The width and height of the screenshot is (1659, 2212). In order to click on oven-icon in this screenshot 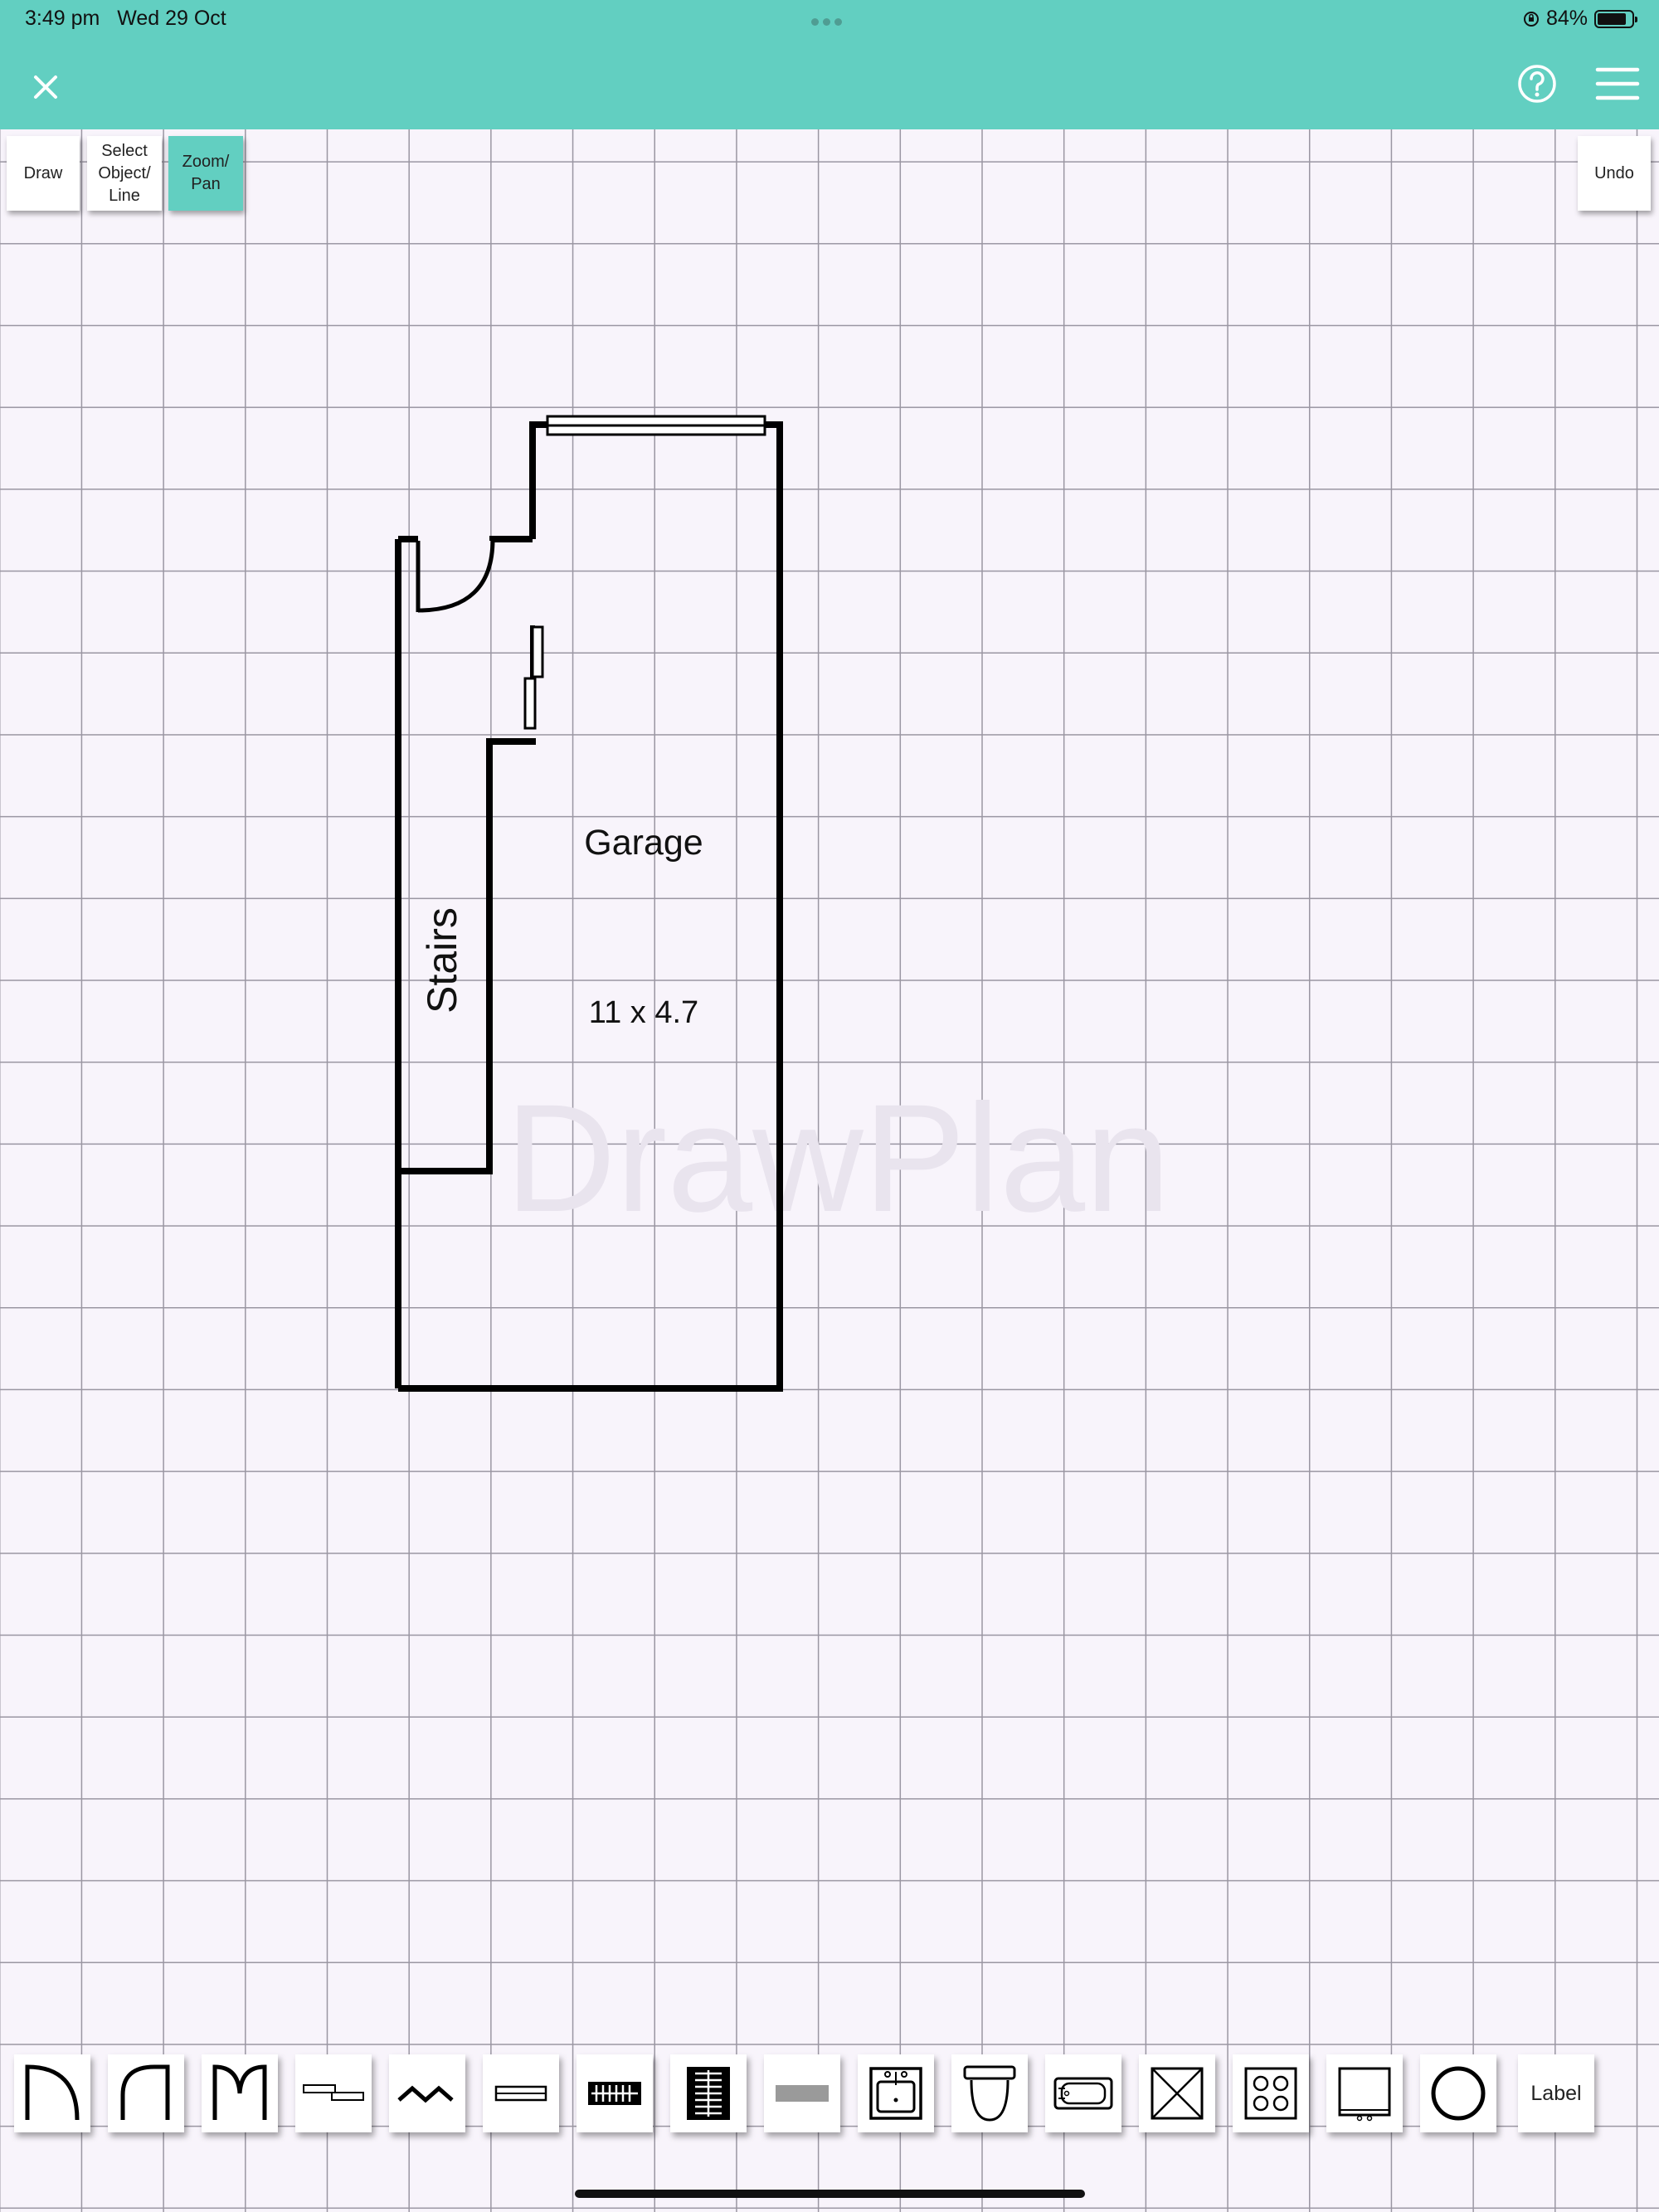, I will do `click(1364, 2094)`.